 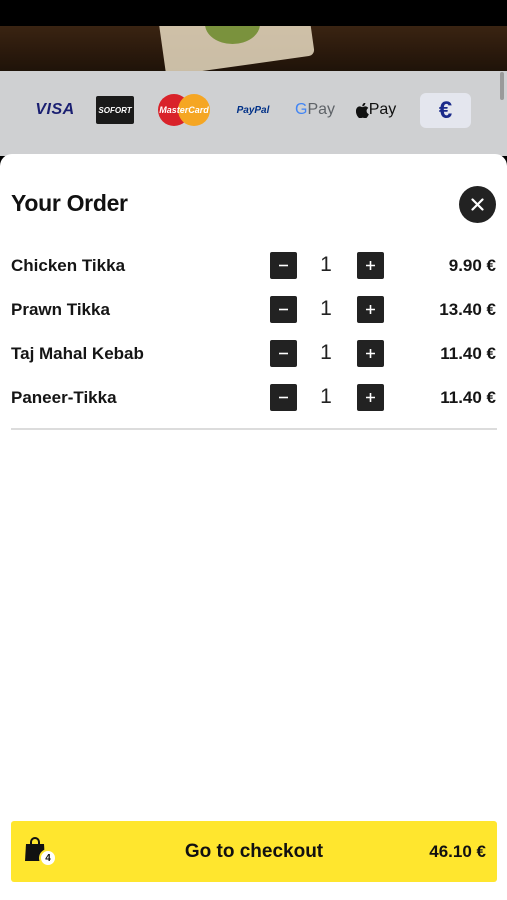 I want to click on sofort-logo: SOFORT, so click(x=115, y=110).